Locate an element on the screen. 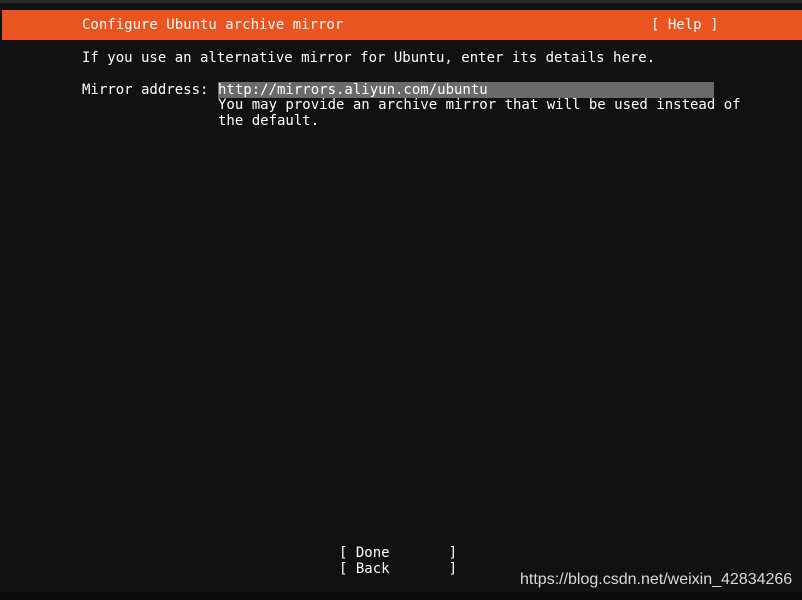 The height and width of the screenshot is (600, 802). mirror-address-input is located at coordinates (466, 90).